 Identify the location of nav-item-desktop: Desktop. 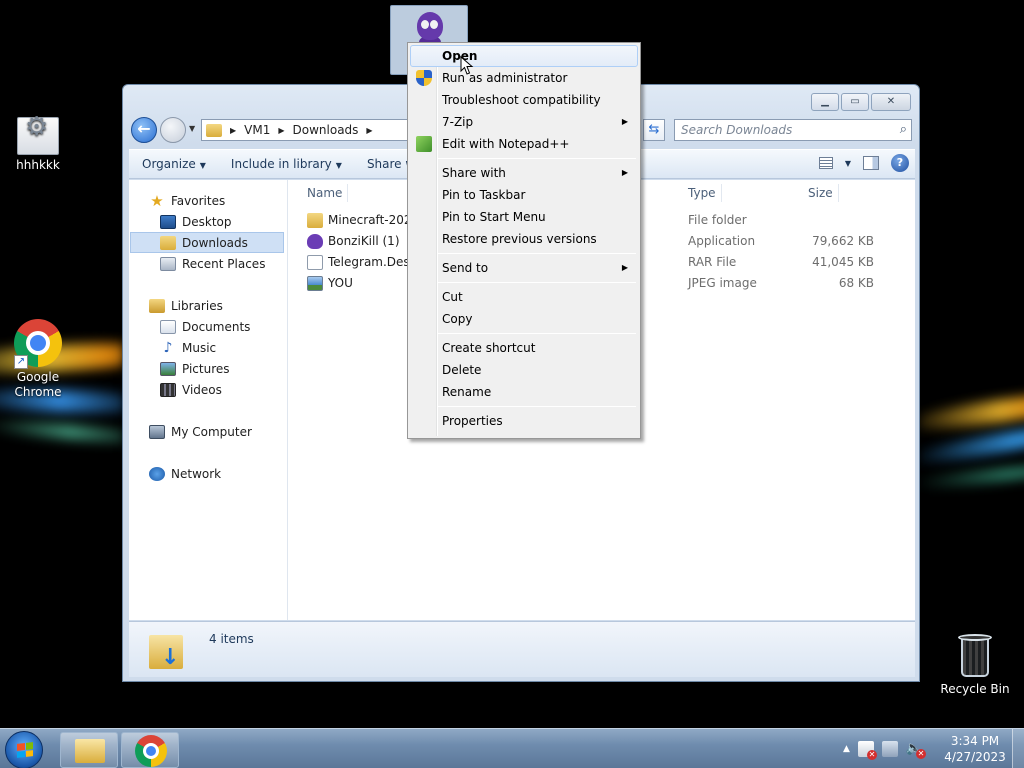
(208, 221).